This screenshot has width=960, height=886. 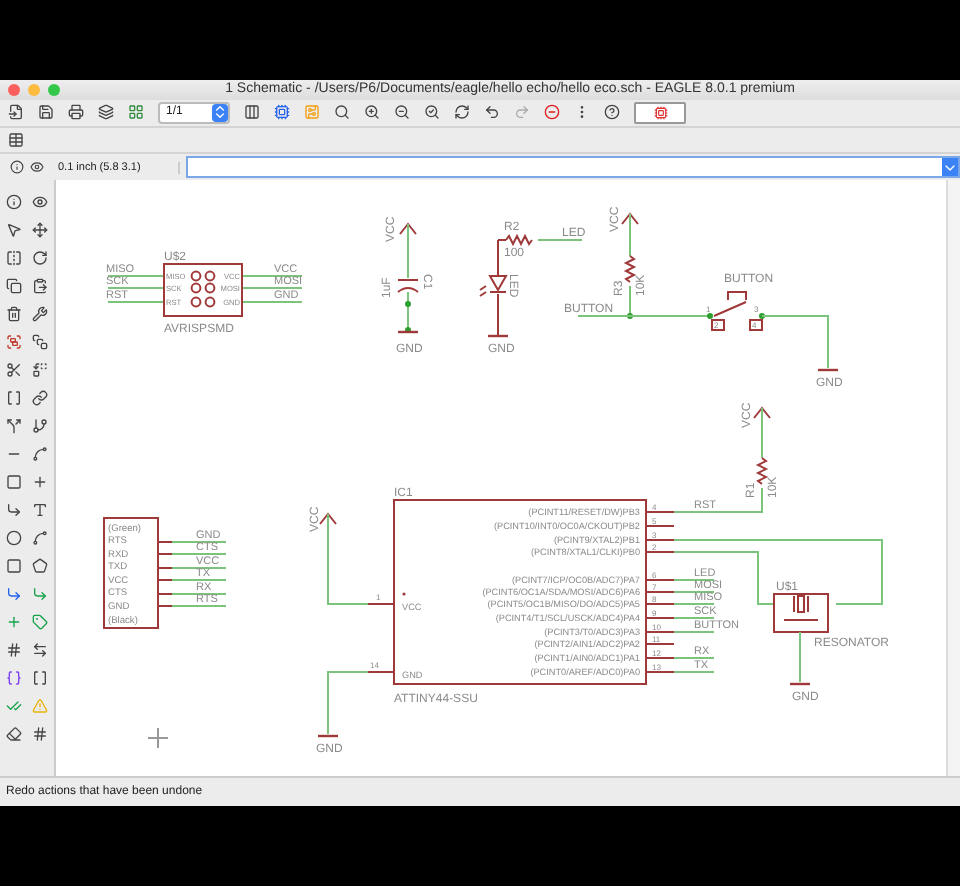 I want to click on rotate-icon, so click(x=40, y=257).